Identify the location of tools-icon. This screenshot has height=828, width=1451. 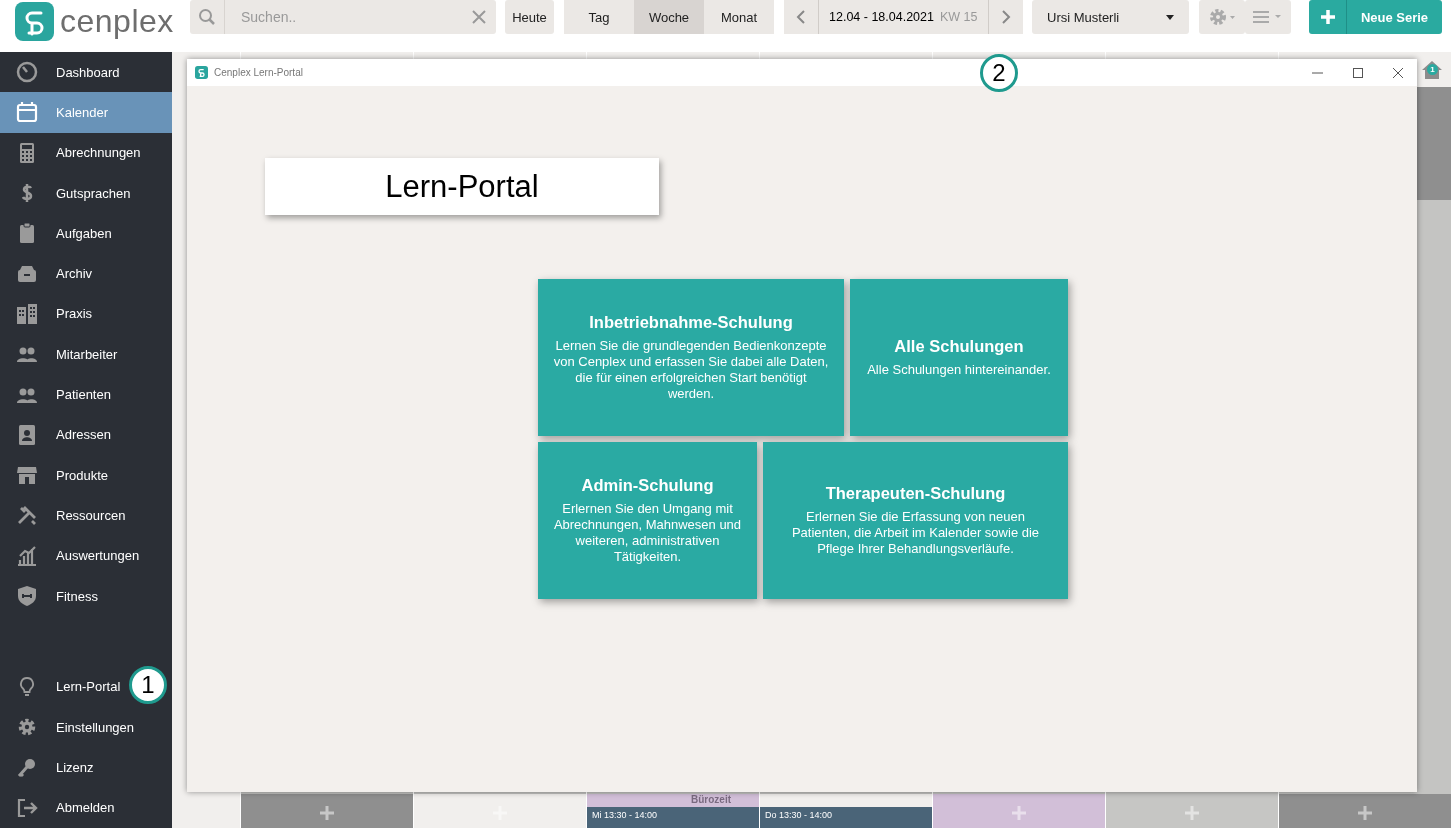
(27, 515).